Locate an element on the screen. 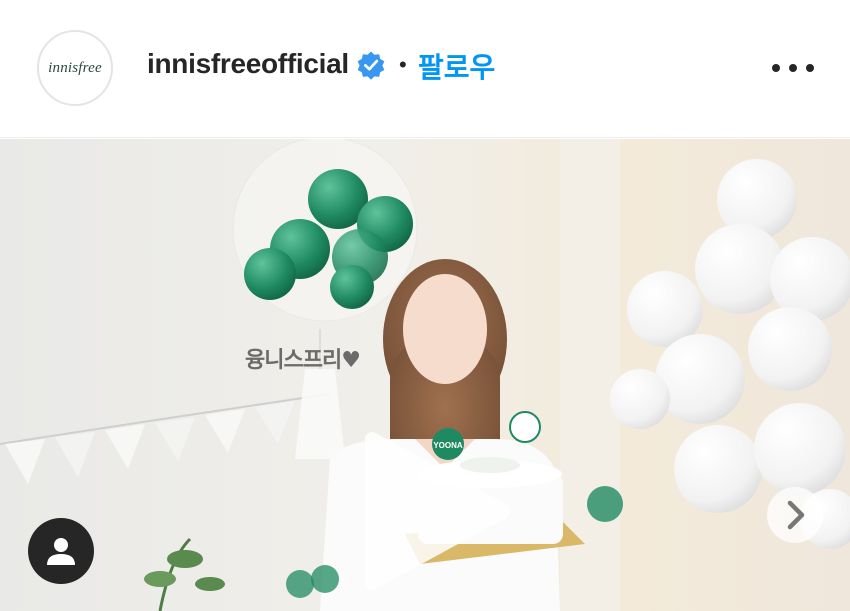  avatar-logo-text: innisfree is located at coordinates (75, 67).